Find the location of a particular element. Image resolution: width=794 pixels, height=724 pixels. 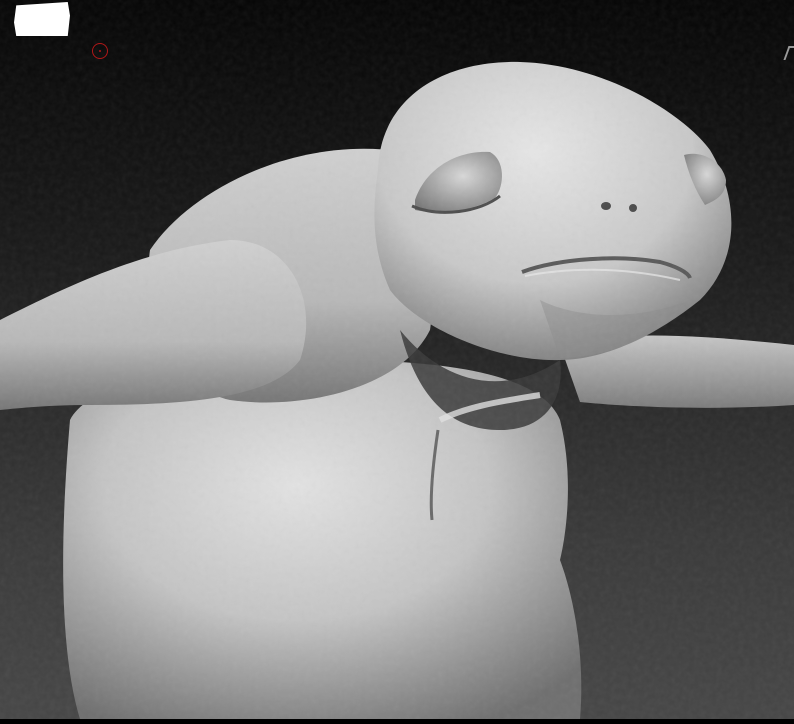

viewport-bottom-border is located at coordinates (397, 721).